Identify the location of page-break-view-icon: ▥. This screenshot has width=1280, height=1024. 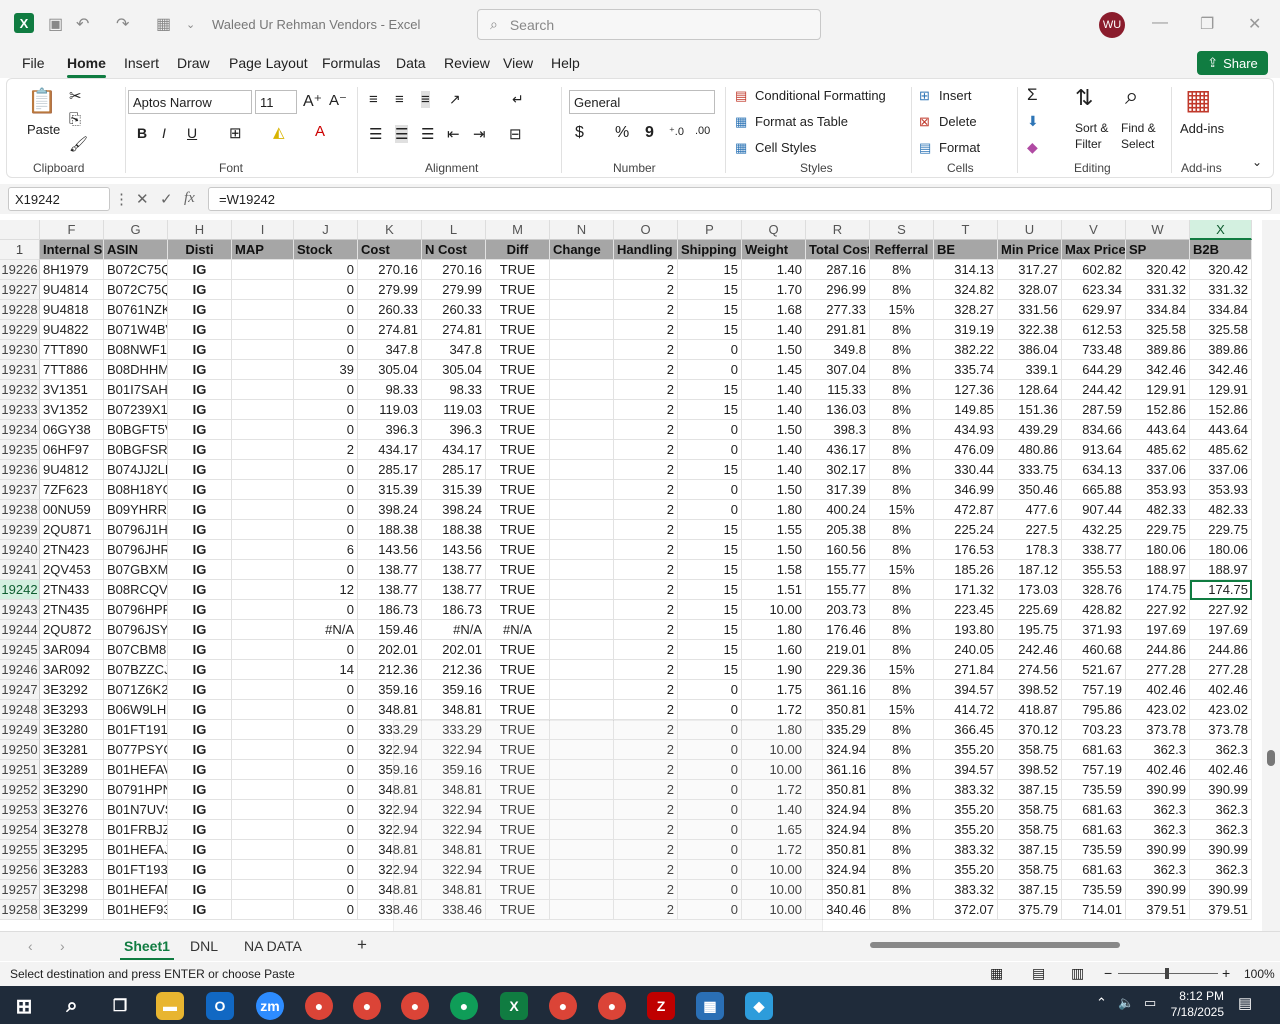
(1077, 973).